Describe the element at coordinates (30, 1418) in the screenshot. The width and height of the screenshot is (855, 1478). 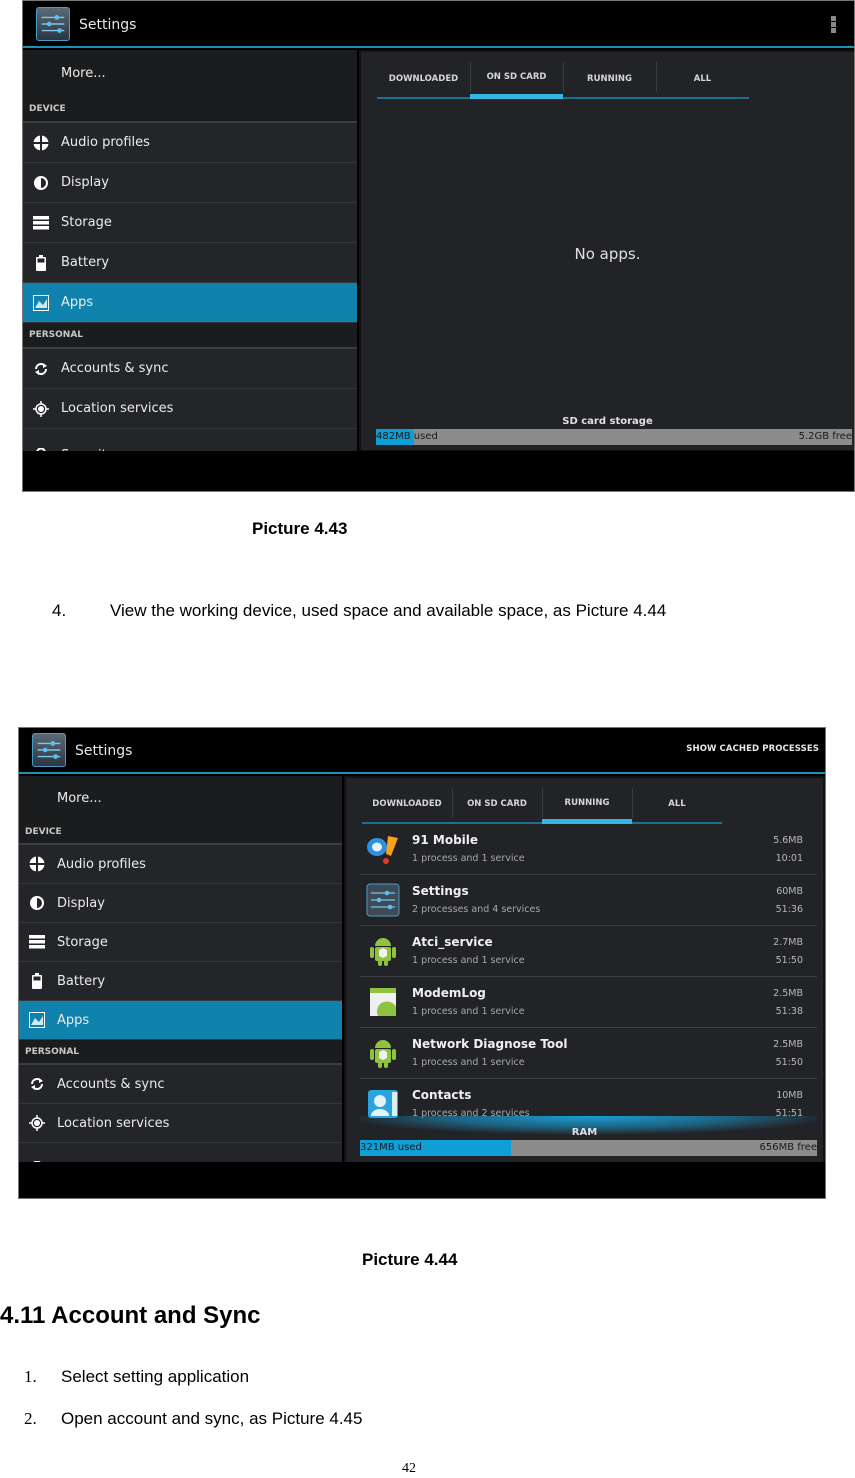
I see `step-2-number: 2.` at that location.